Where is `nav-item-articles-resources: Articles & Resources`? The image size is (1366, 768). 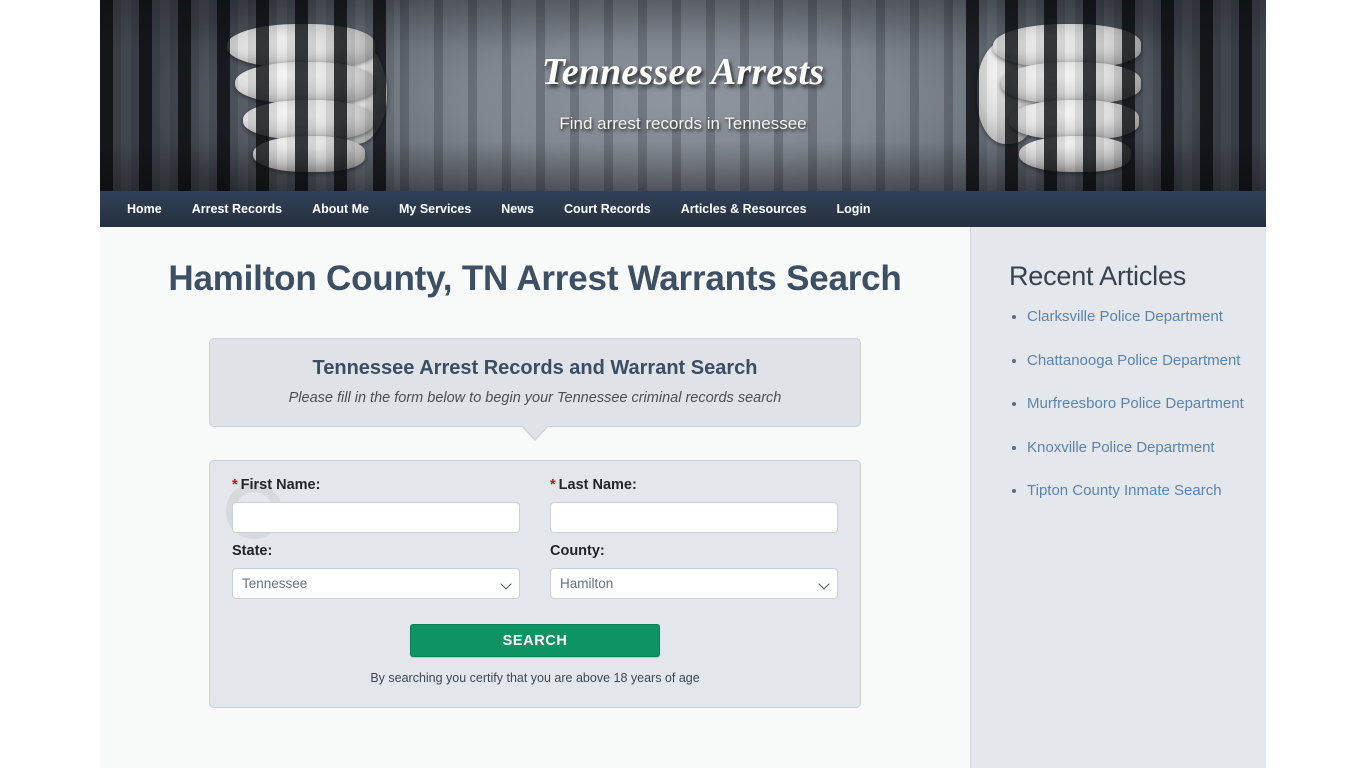
nav-item-articles-resources: Articles & Resources is located at coordinates (744, 209).